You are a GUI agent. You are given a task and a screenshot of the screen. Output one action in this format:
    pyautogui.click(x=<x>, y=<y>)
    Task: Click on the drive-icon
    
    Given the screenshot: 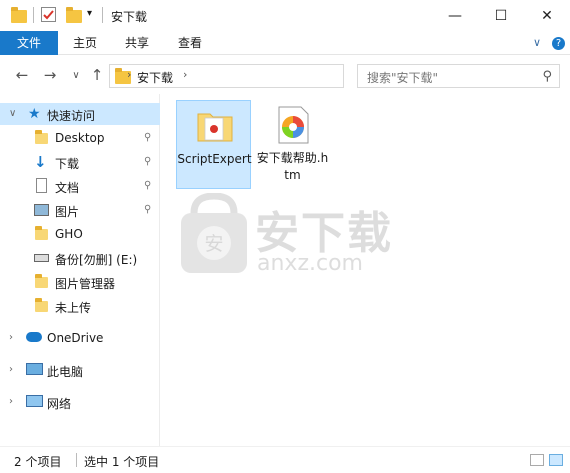 What is the action you would take?
    pyautogui.click(x=41, y=258)
    